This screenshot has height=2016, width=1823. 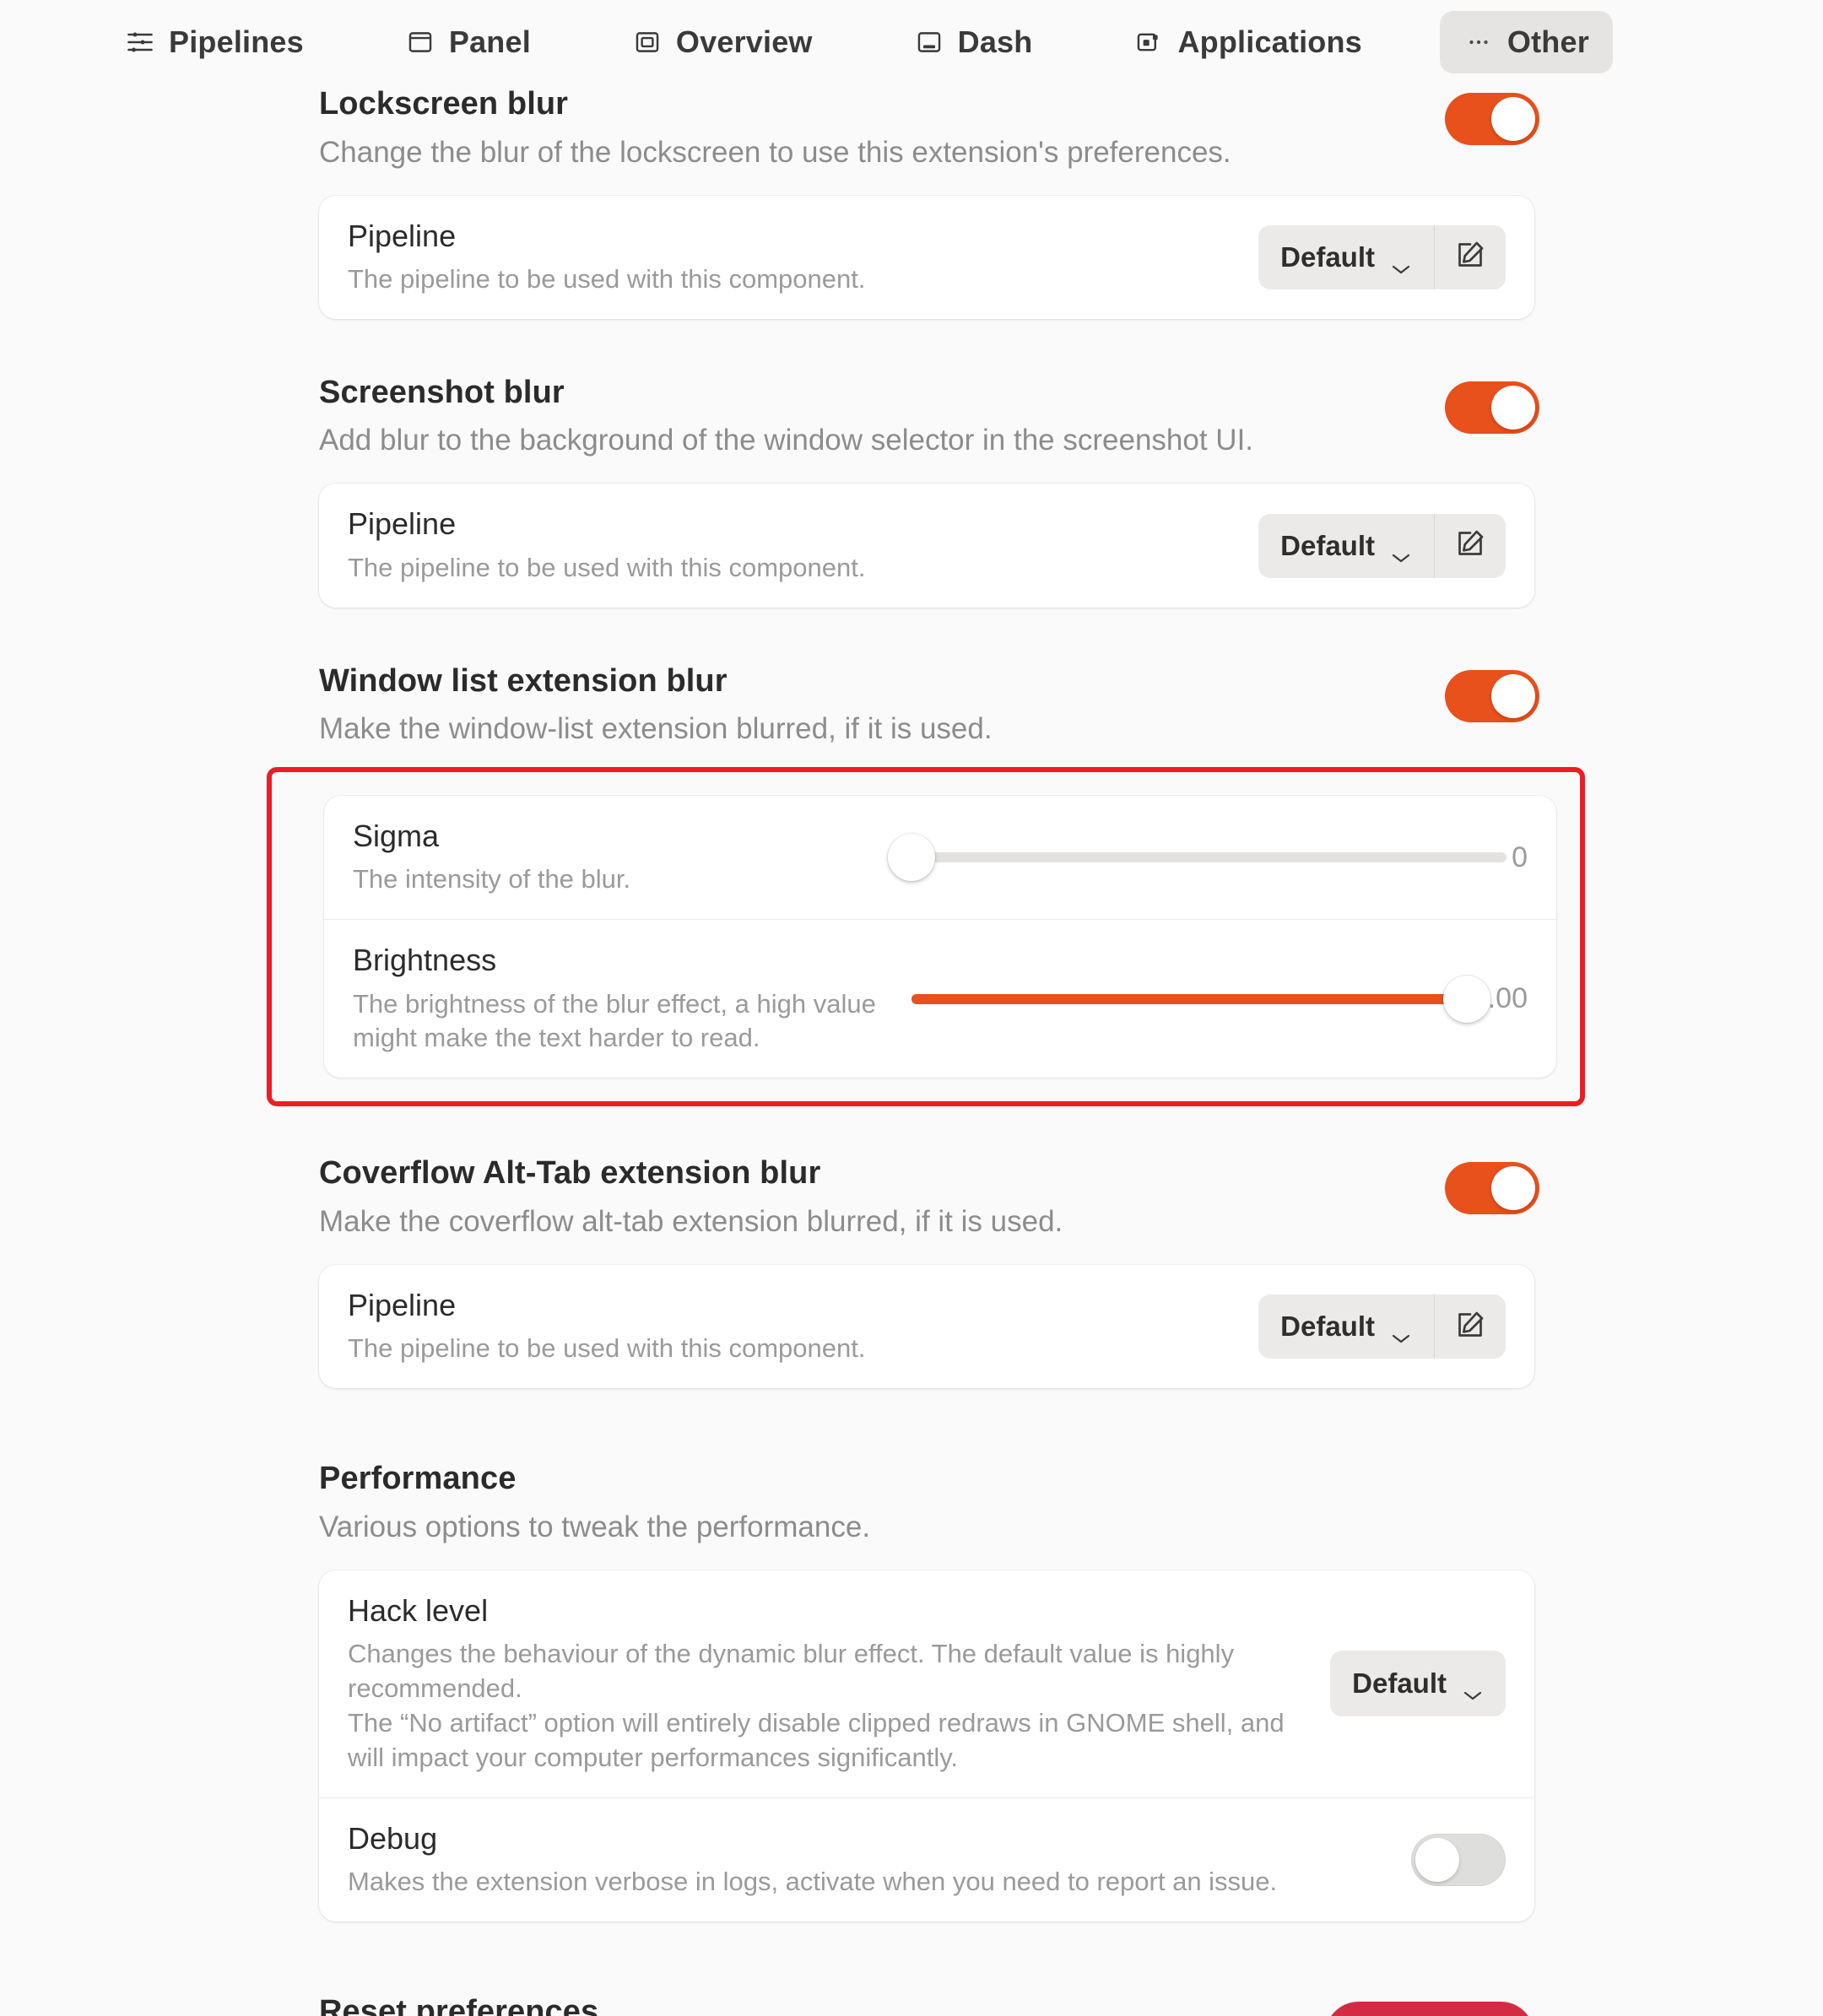 What do you see at coordinates (995, 41) in the screenshot?
I see `tab-dash-label: Dash` at bounding box center [995, 41].